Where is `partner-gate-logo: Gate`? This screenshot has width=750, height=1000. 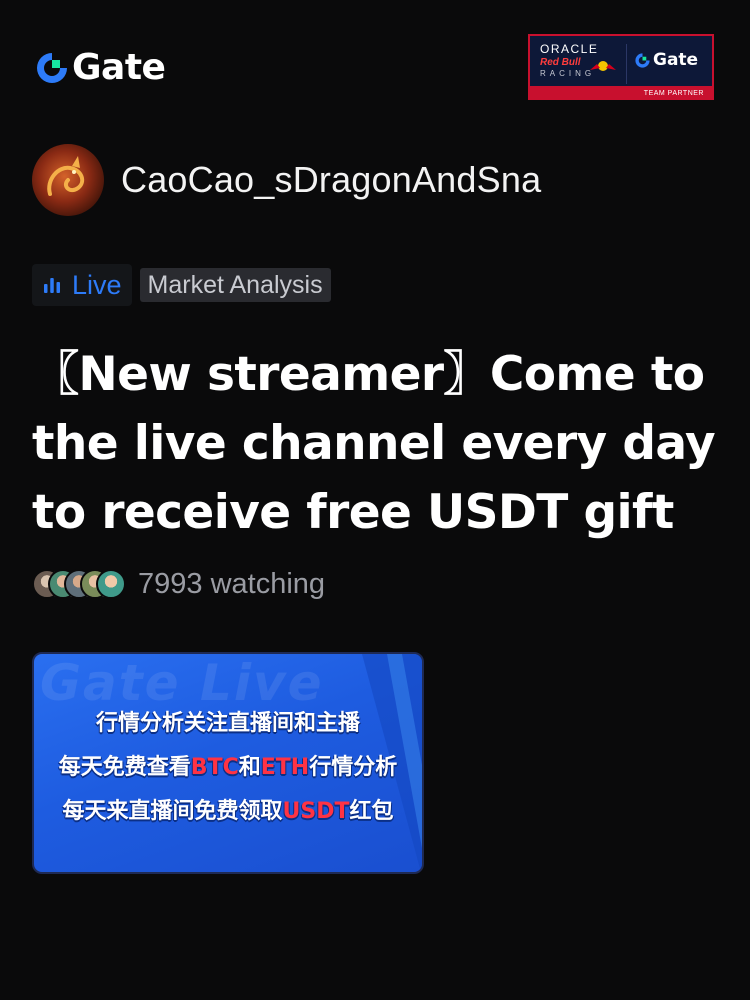 partner-gate-logo: Gate is located at coordinates (666, 60).